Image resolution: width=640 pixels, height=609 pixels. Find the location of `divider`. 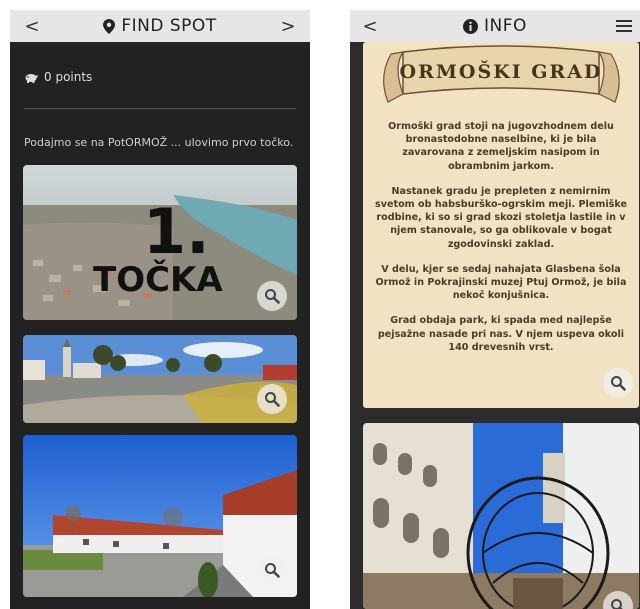

divider is located at coordinates (160, 108).